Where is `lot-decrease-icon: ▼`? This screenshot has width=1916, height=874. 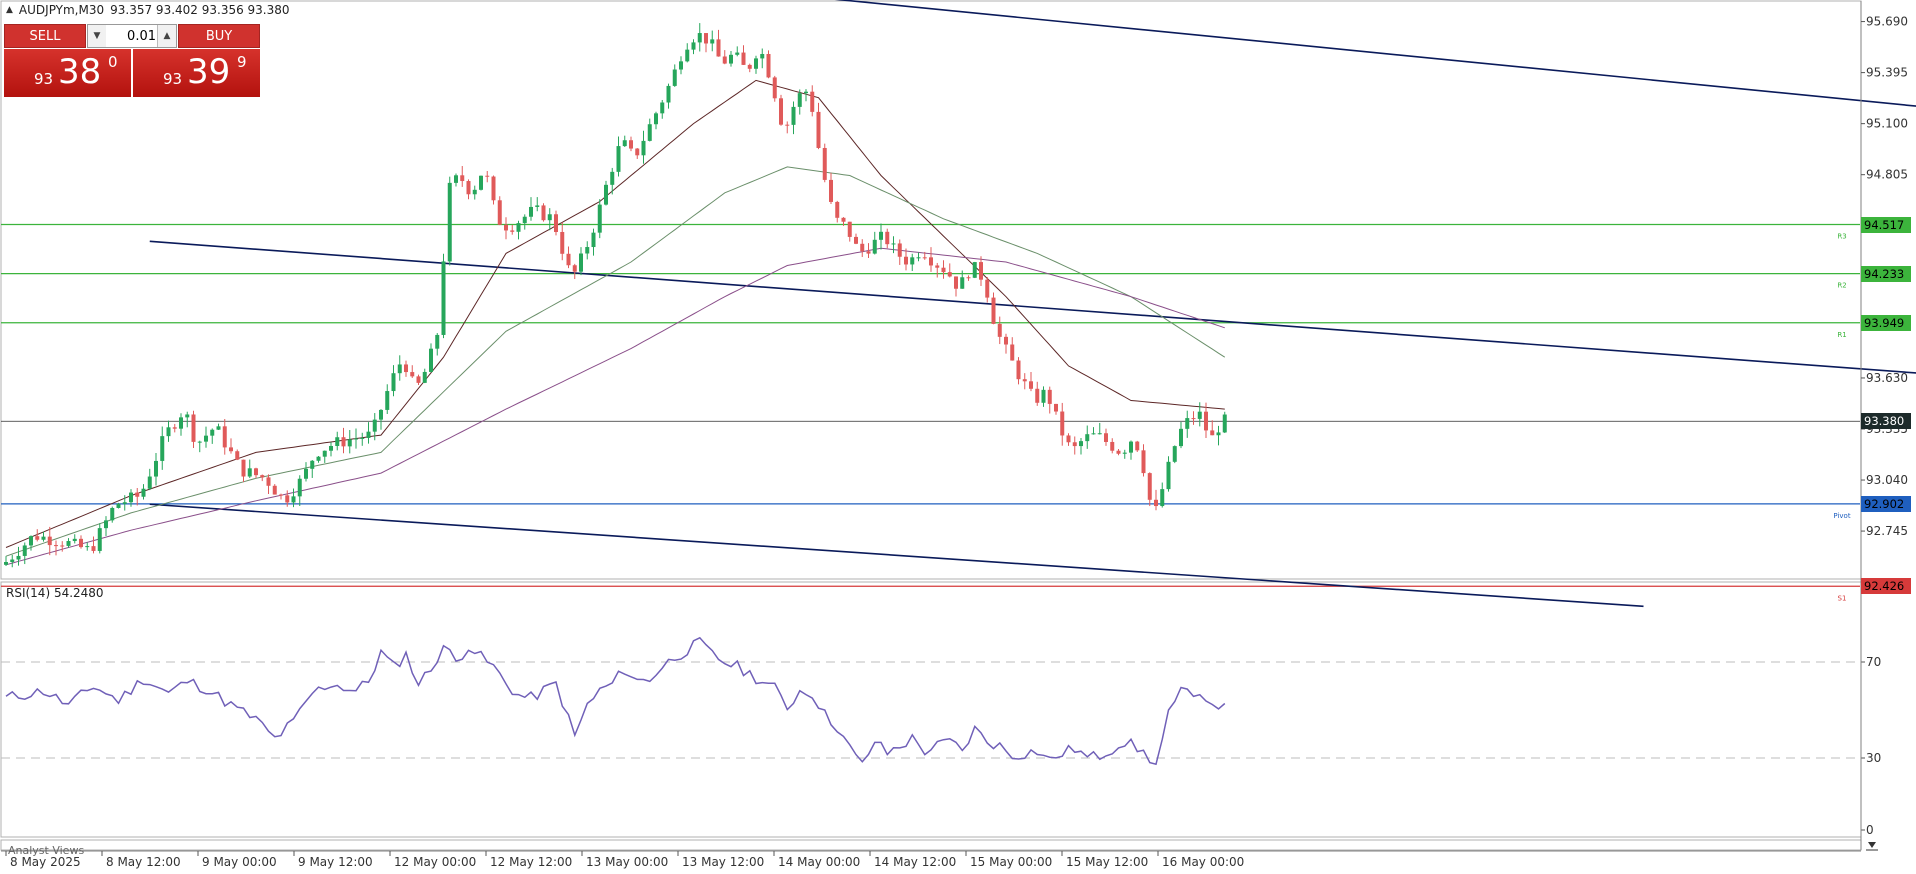
lot-decrease-icon: ▼ is located at coordinates (97, 36).